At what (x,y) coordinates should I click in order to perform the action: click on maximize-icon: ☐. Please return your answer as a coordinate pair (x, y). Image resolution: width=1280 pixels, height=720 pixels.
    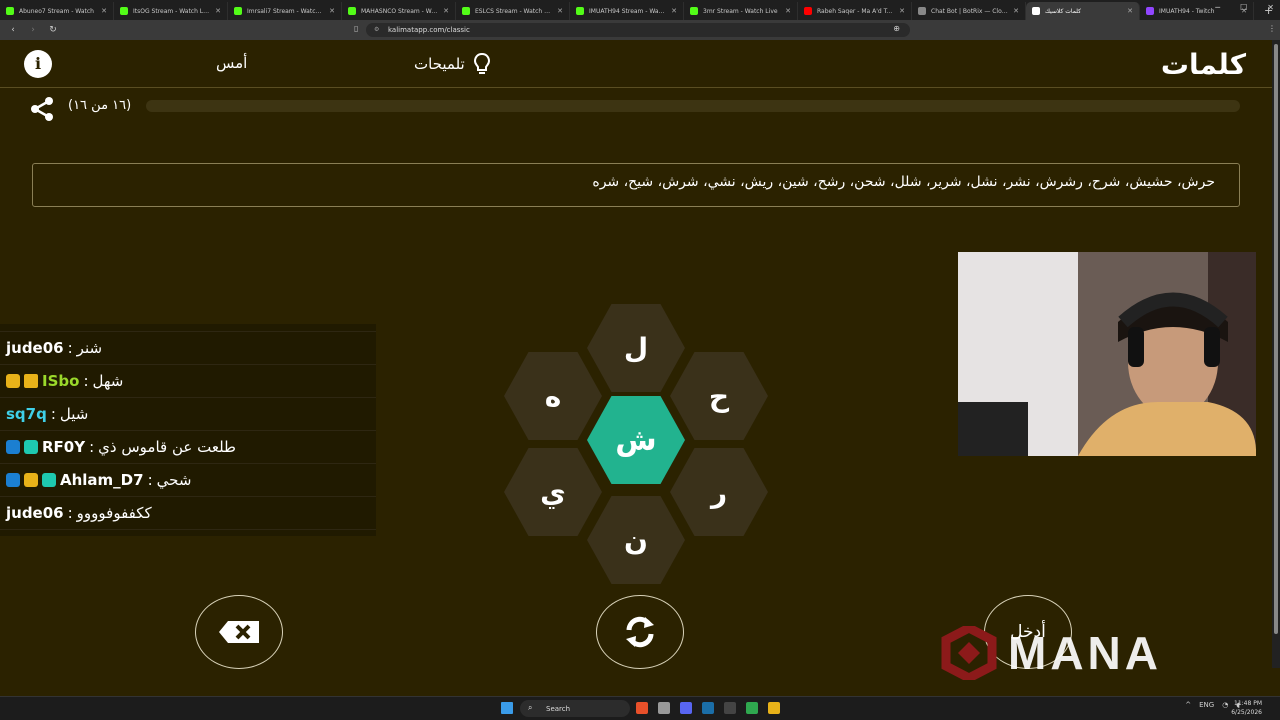
    Looking at the image, I should click on (1243, 7).